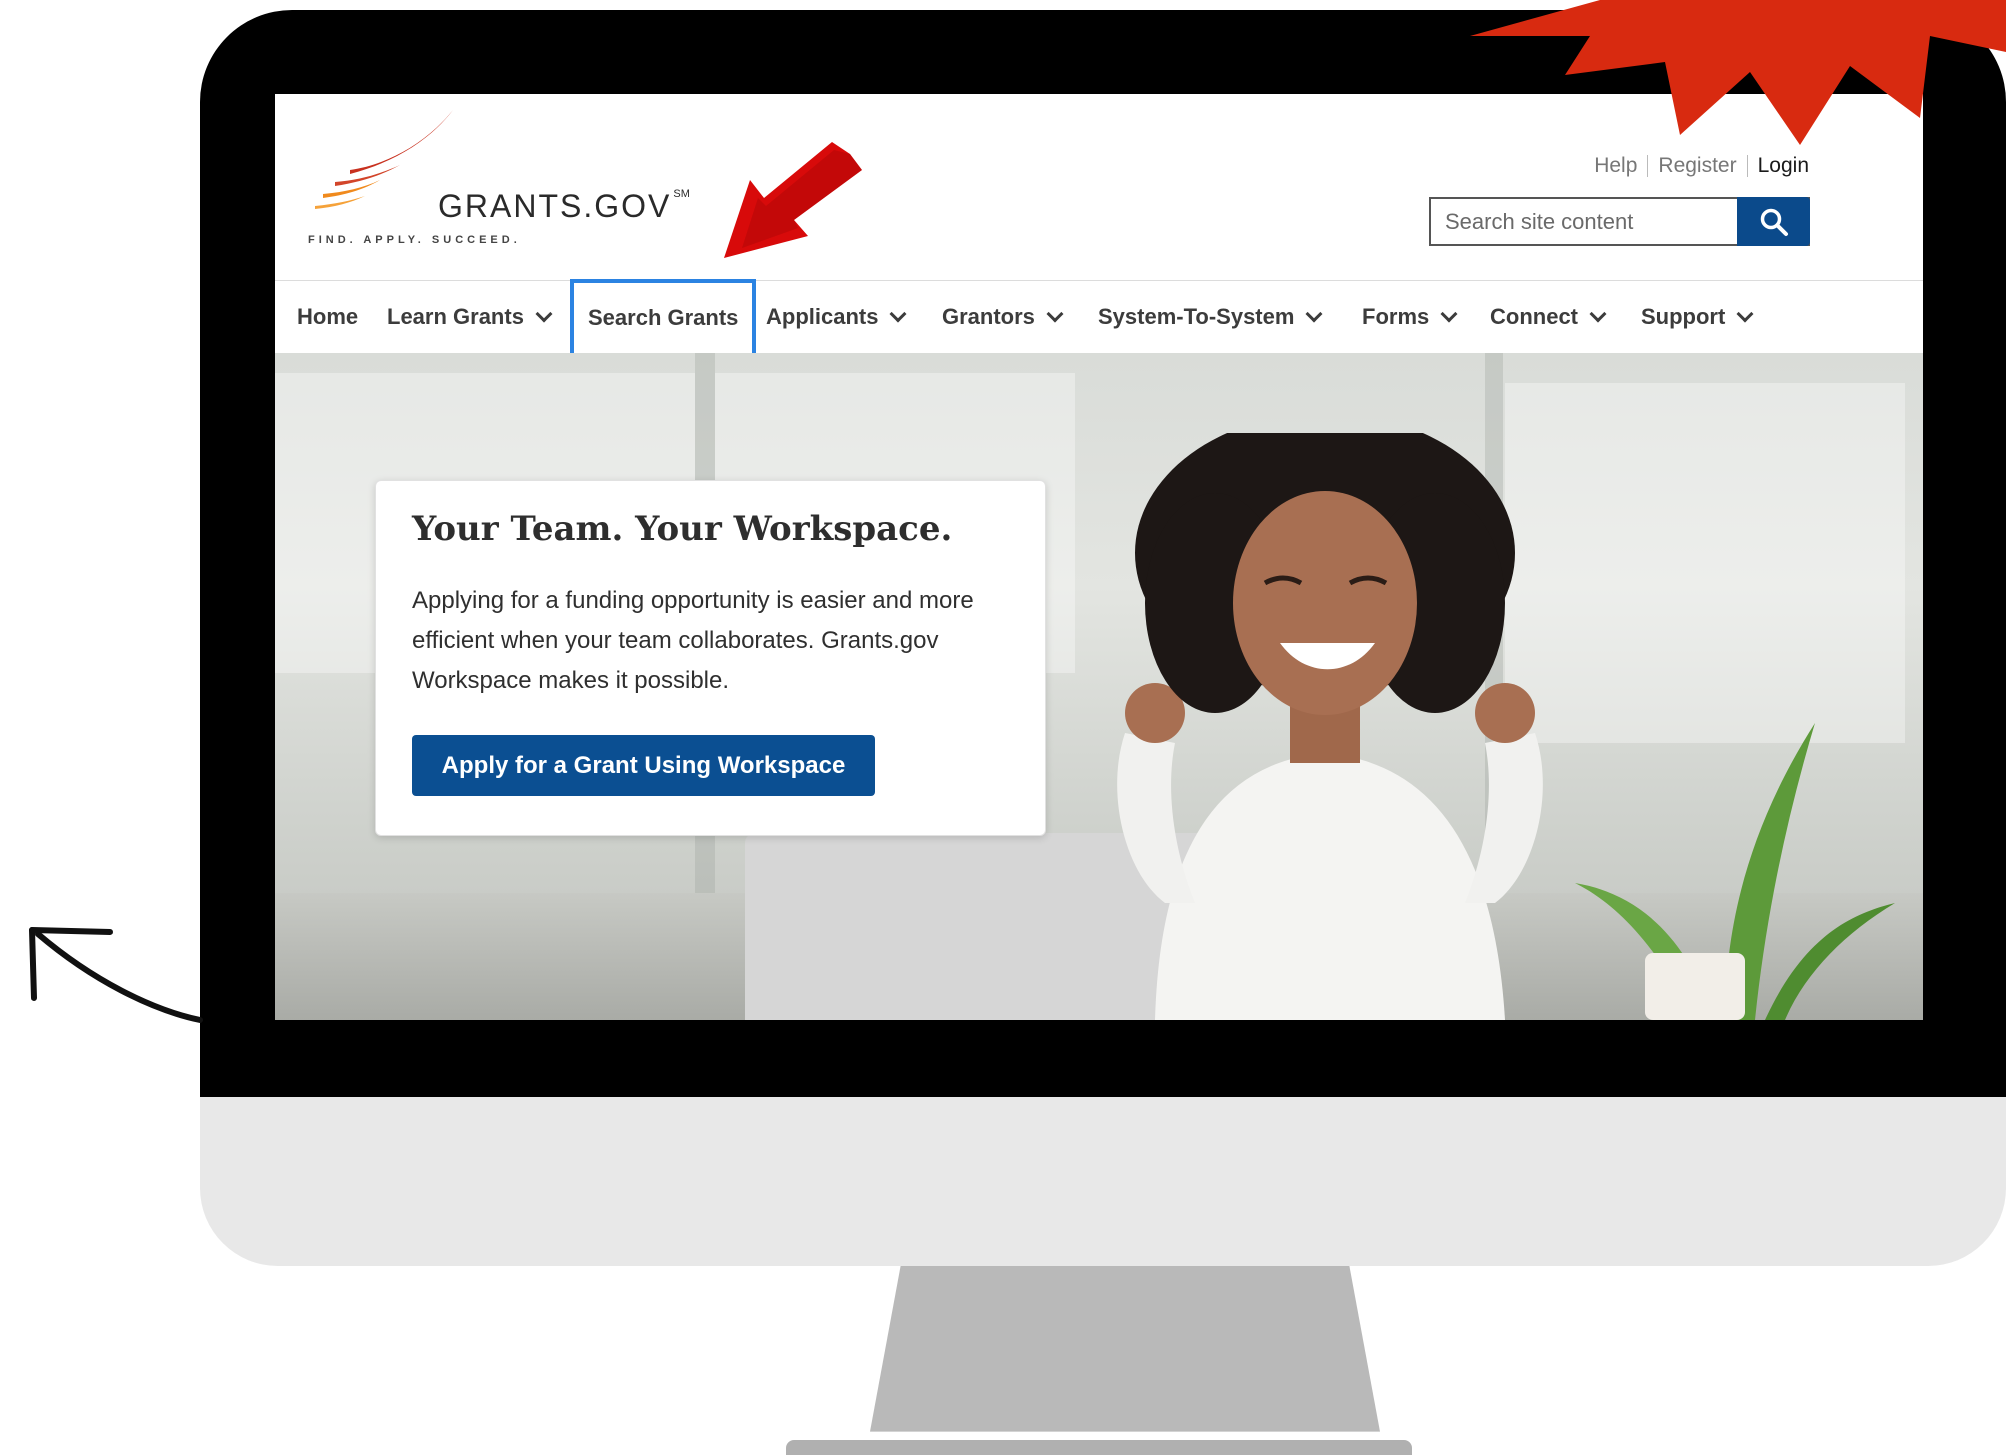 Image resolution: width=2006 pixels, height=1455 pixels. I want to click on search-icon, so click(1774, 222).